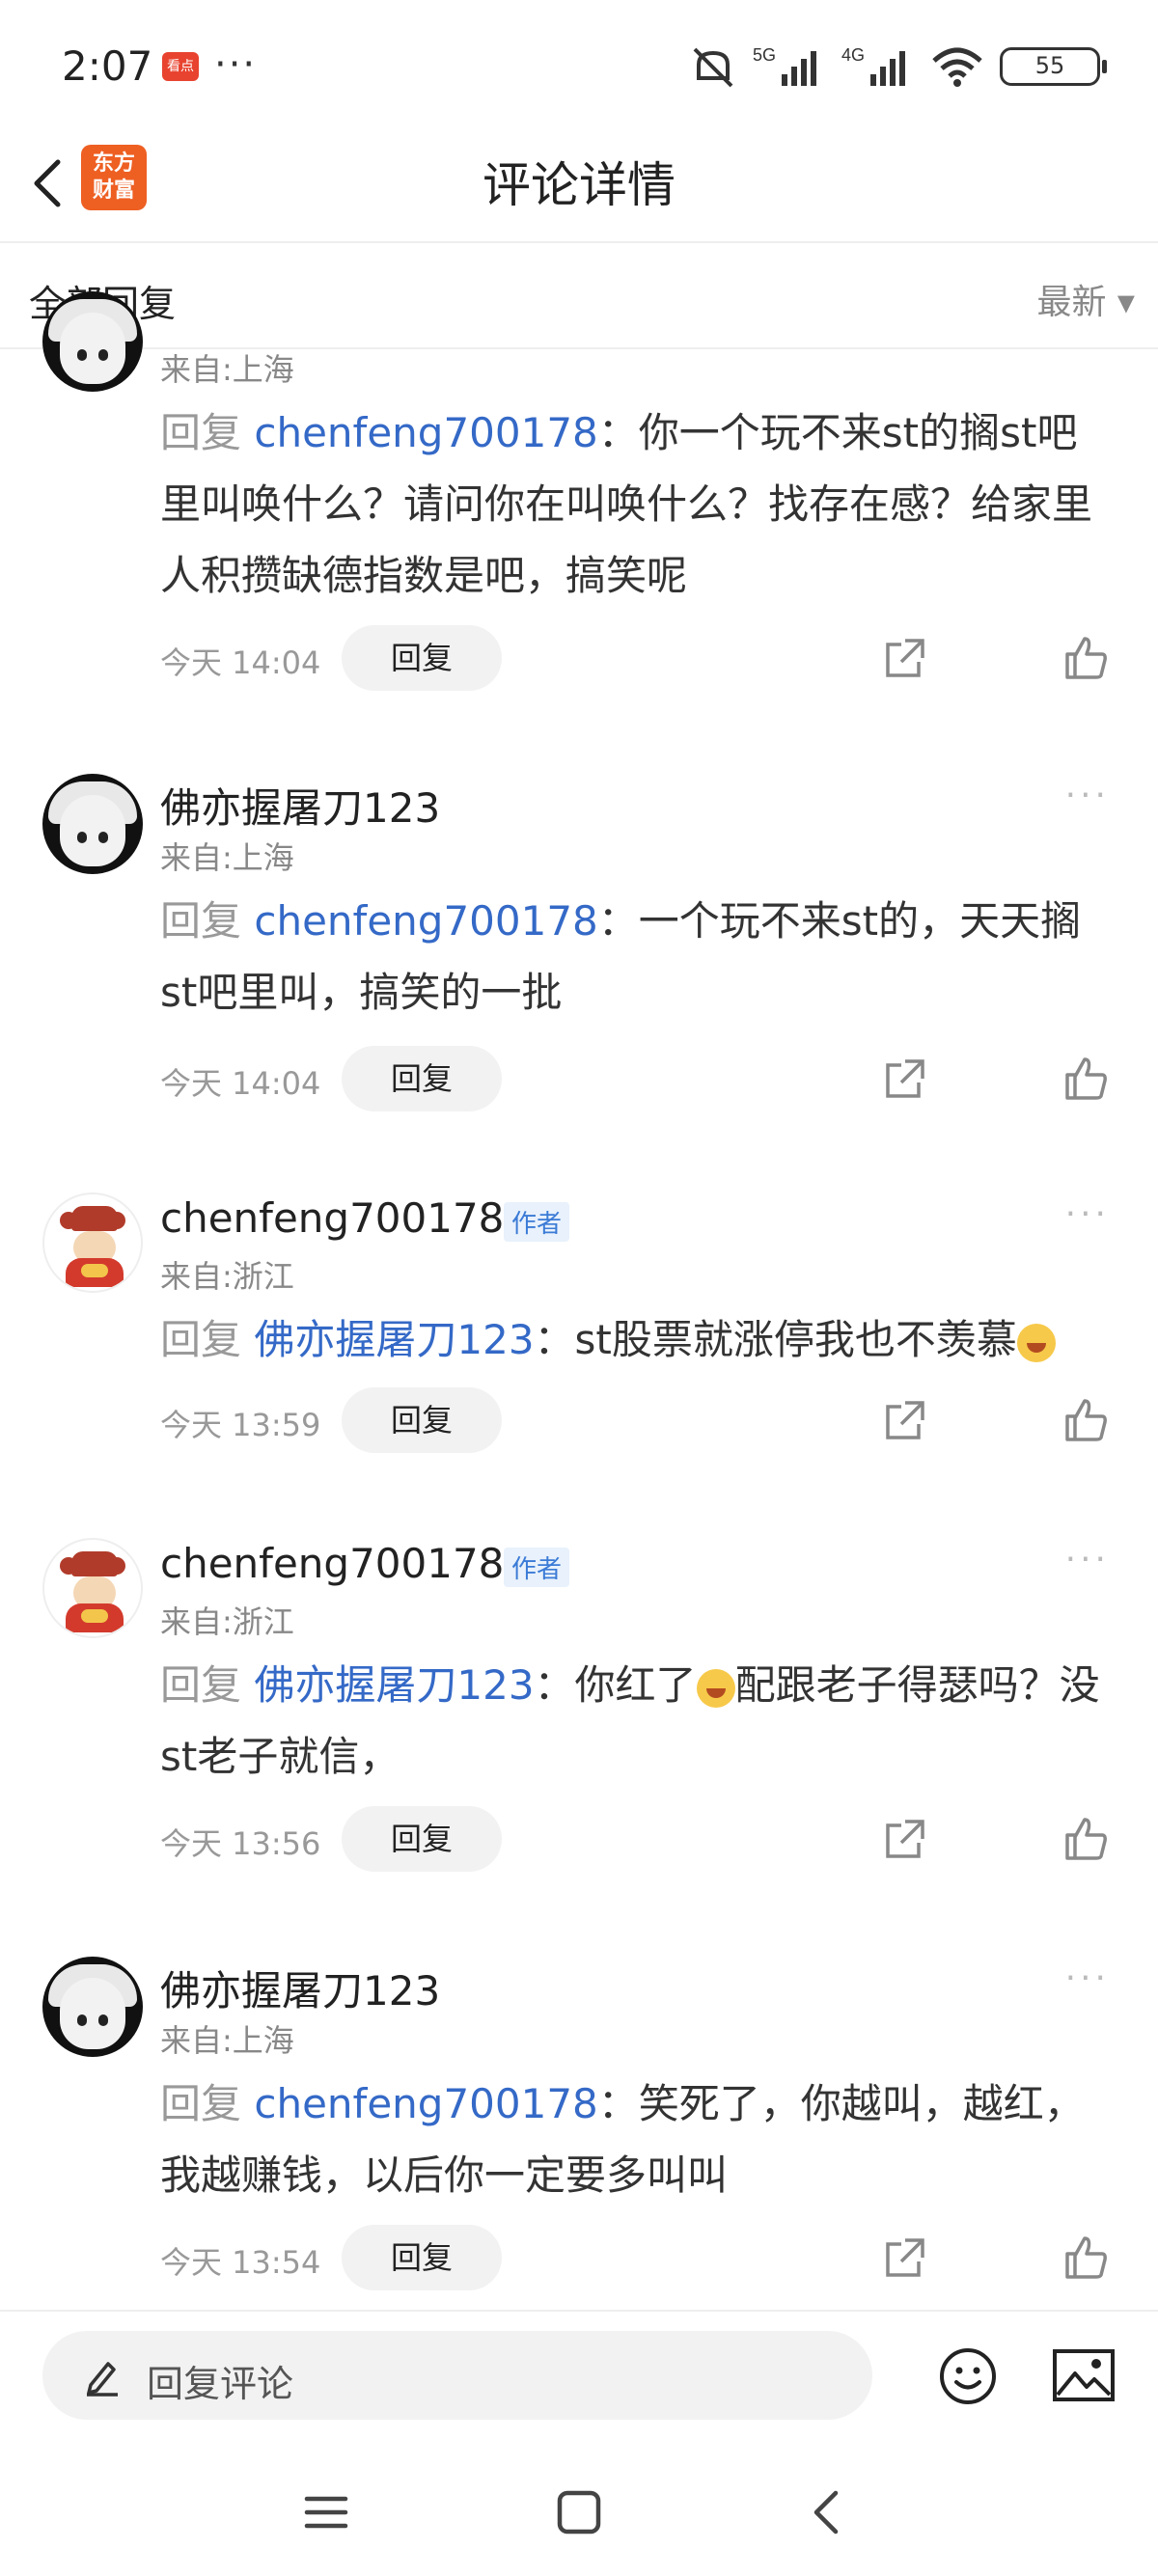 The image size is (1158, 2576). I want to click on comment-time: 今天 13:54, so click(240, 2263).